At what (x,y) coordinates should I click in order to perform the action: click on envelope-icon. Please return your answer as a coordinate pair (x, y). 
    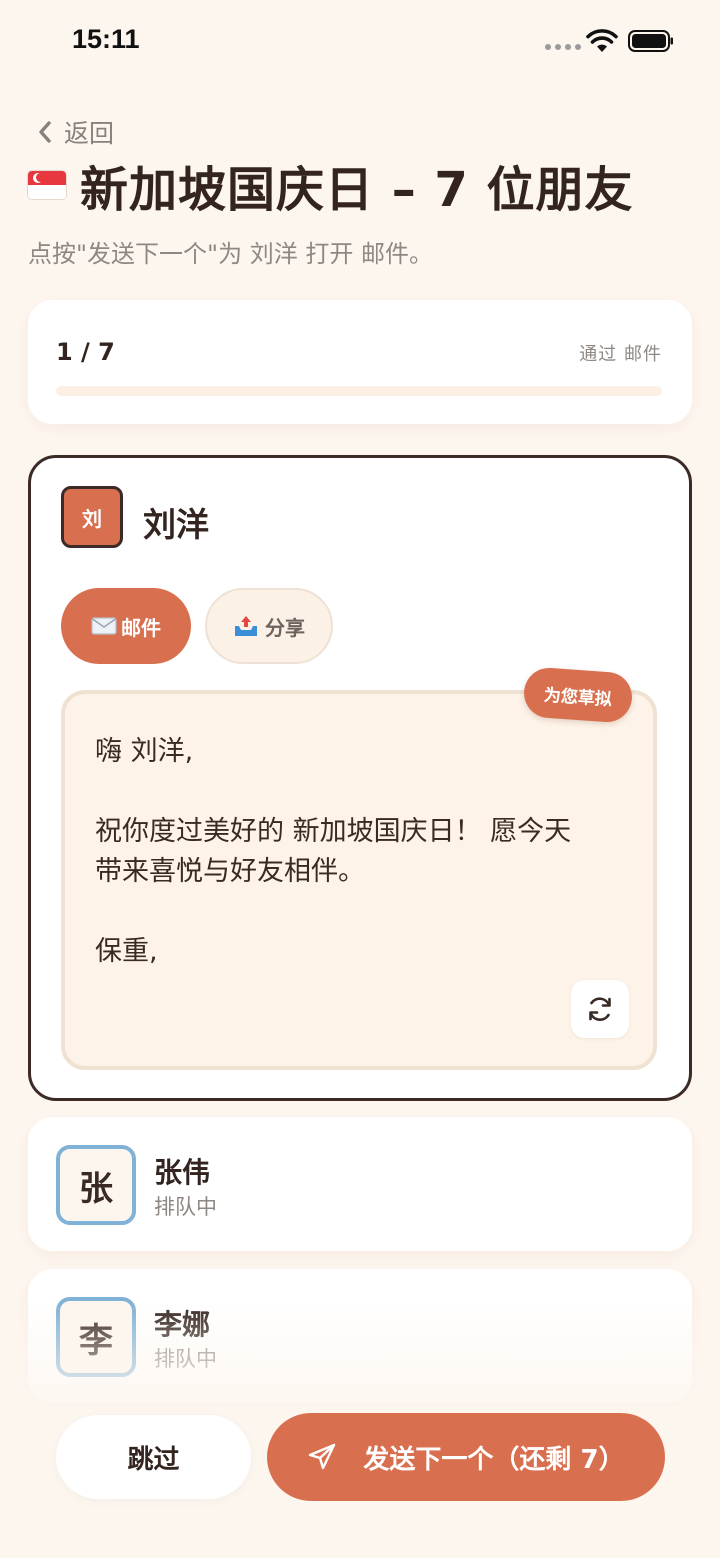
    Looking at the image, I should click on (104, 626).